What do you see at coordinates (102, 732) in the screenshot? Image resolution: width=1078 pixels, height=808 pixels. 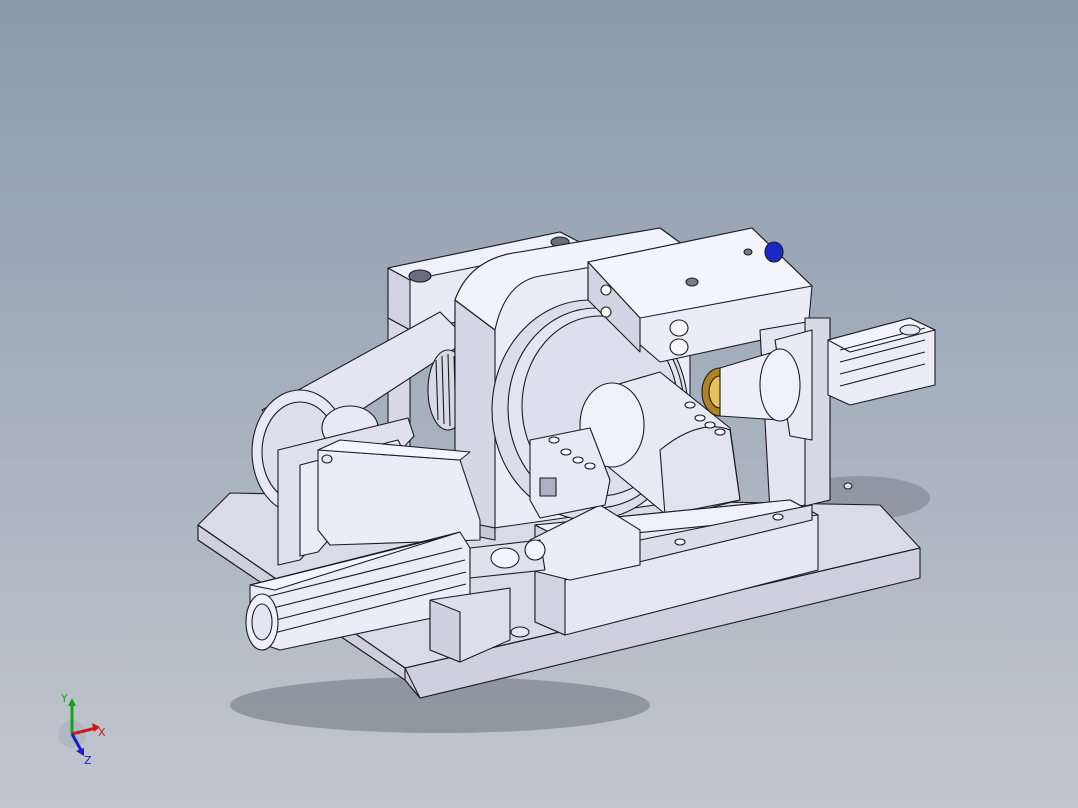 I see `triad-x-label: X` at bounding box center [102, 732].